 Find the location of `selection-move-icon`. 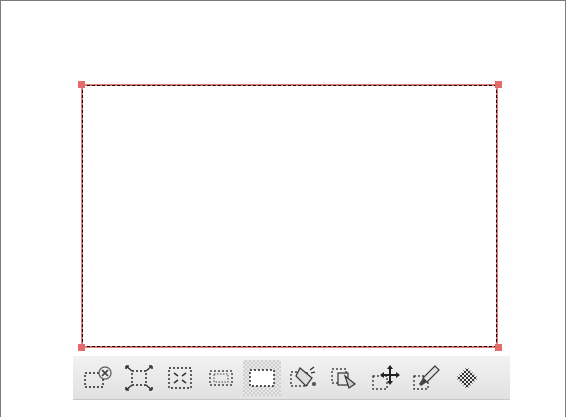

selection-move-icon is located at coordinates (385, 378).